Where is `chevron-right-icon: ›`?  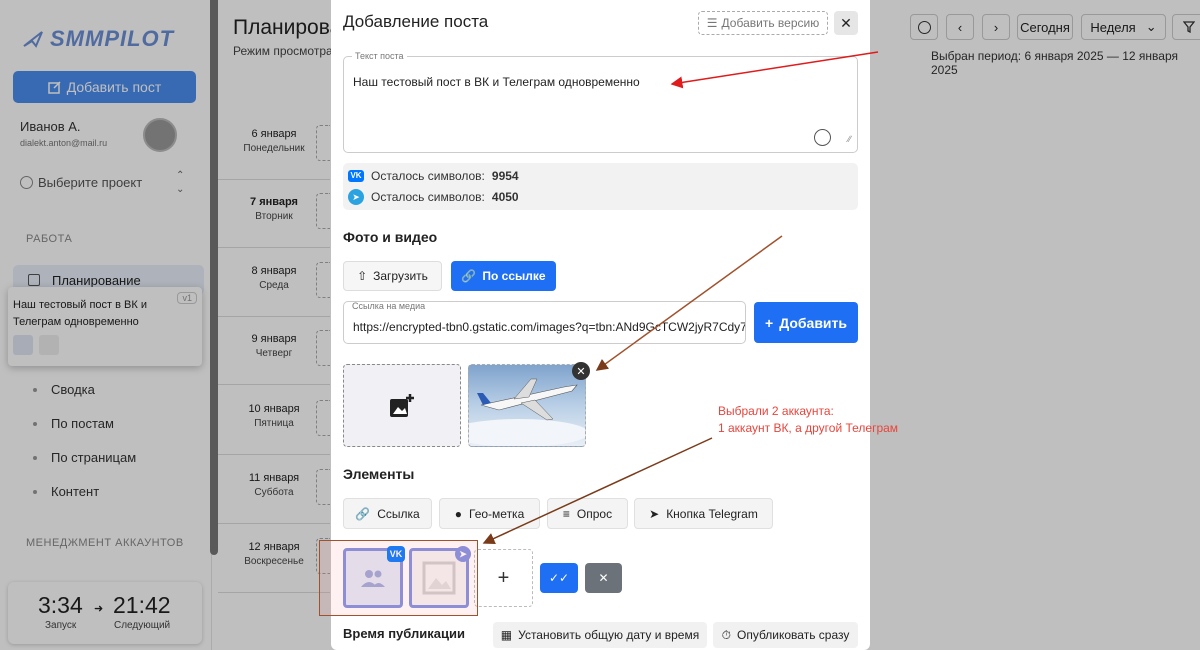 chevron-right-icon: › is located at coordinates (996, 27).